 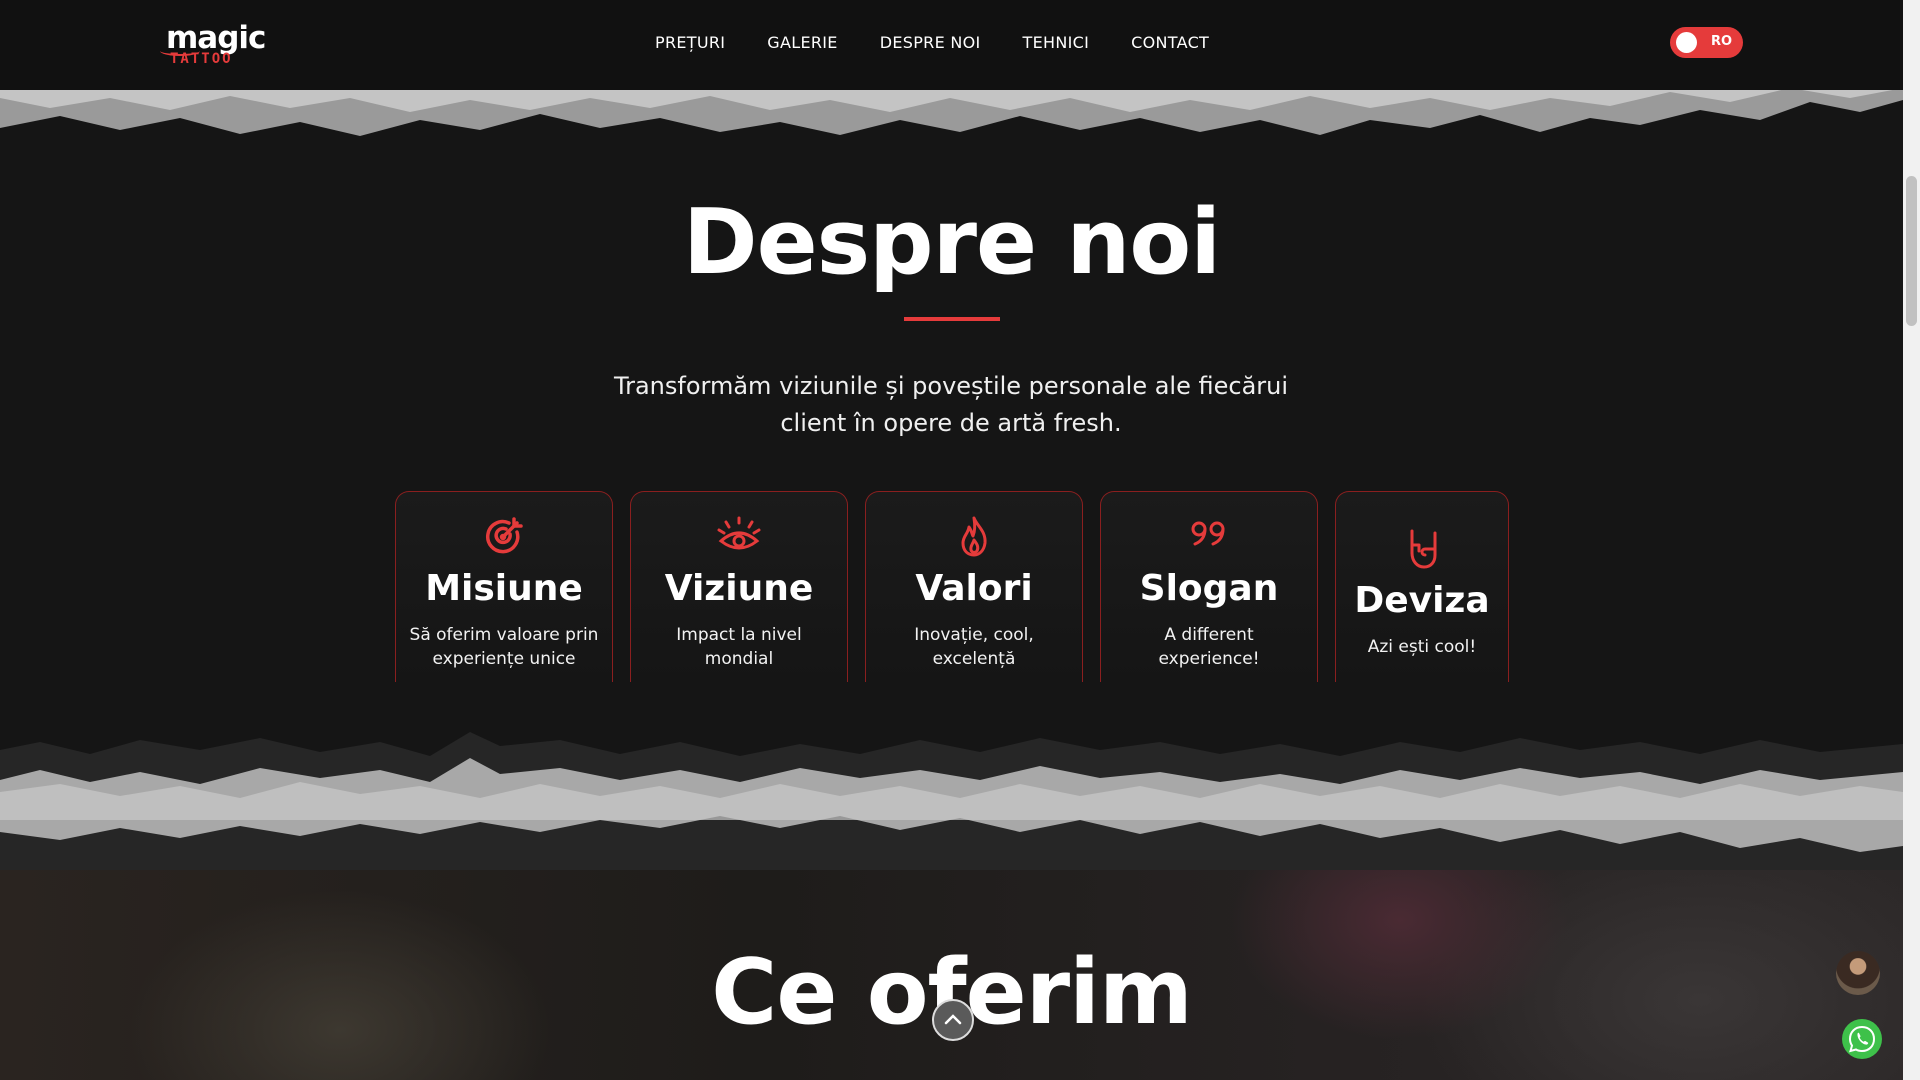 I want to click on card-viziune: Viziune Impact la nivel mondial, so click(x=739, y=586).